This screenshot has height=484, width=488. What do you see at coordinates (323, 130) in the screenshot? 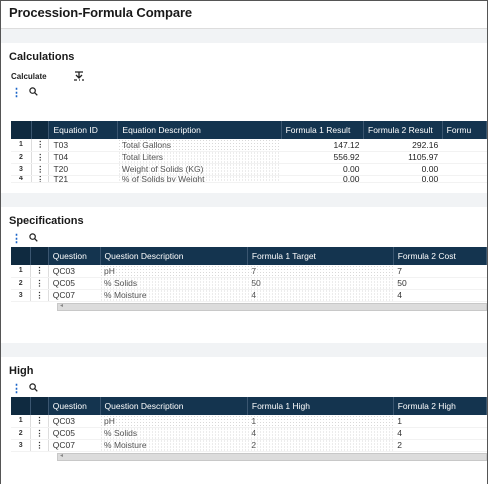
I see `column-header: Formula 1 Result` at bounding box center [323, 130].